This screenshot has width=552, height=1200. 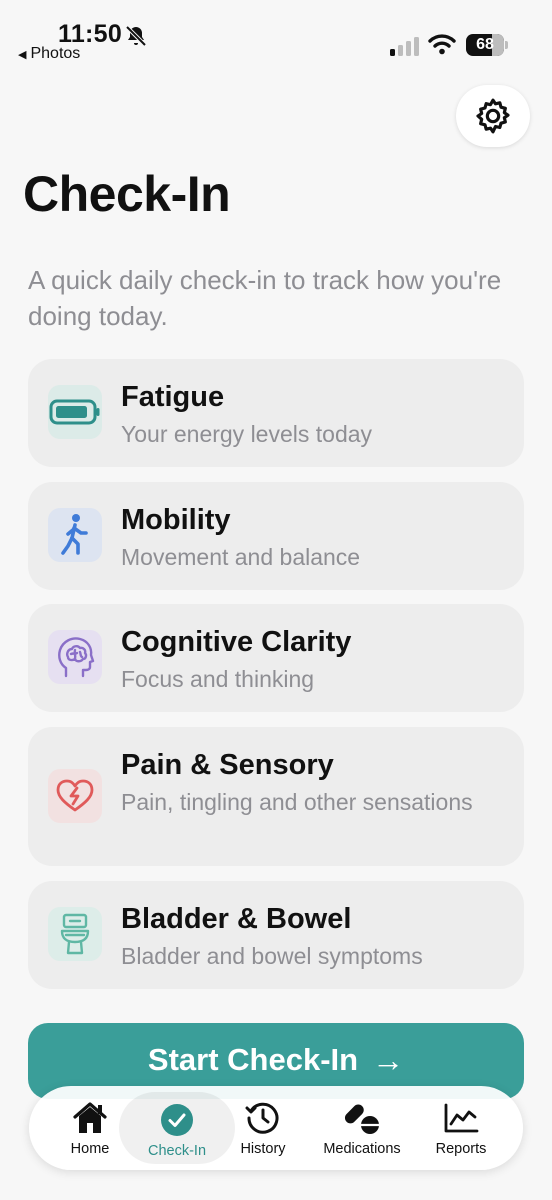 I want to click on category-description: Your energy levels today, so click(x=247, y=434).